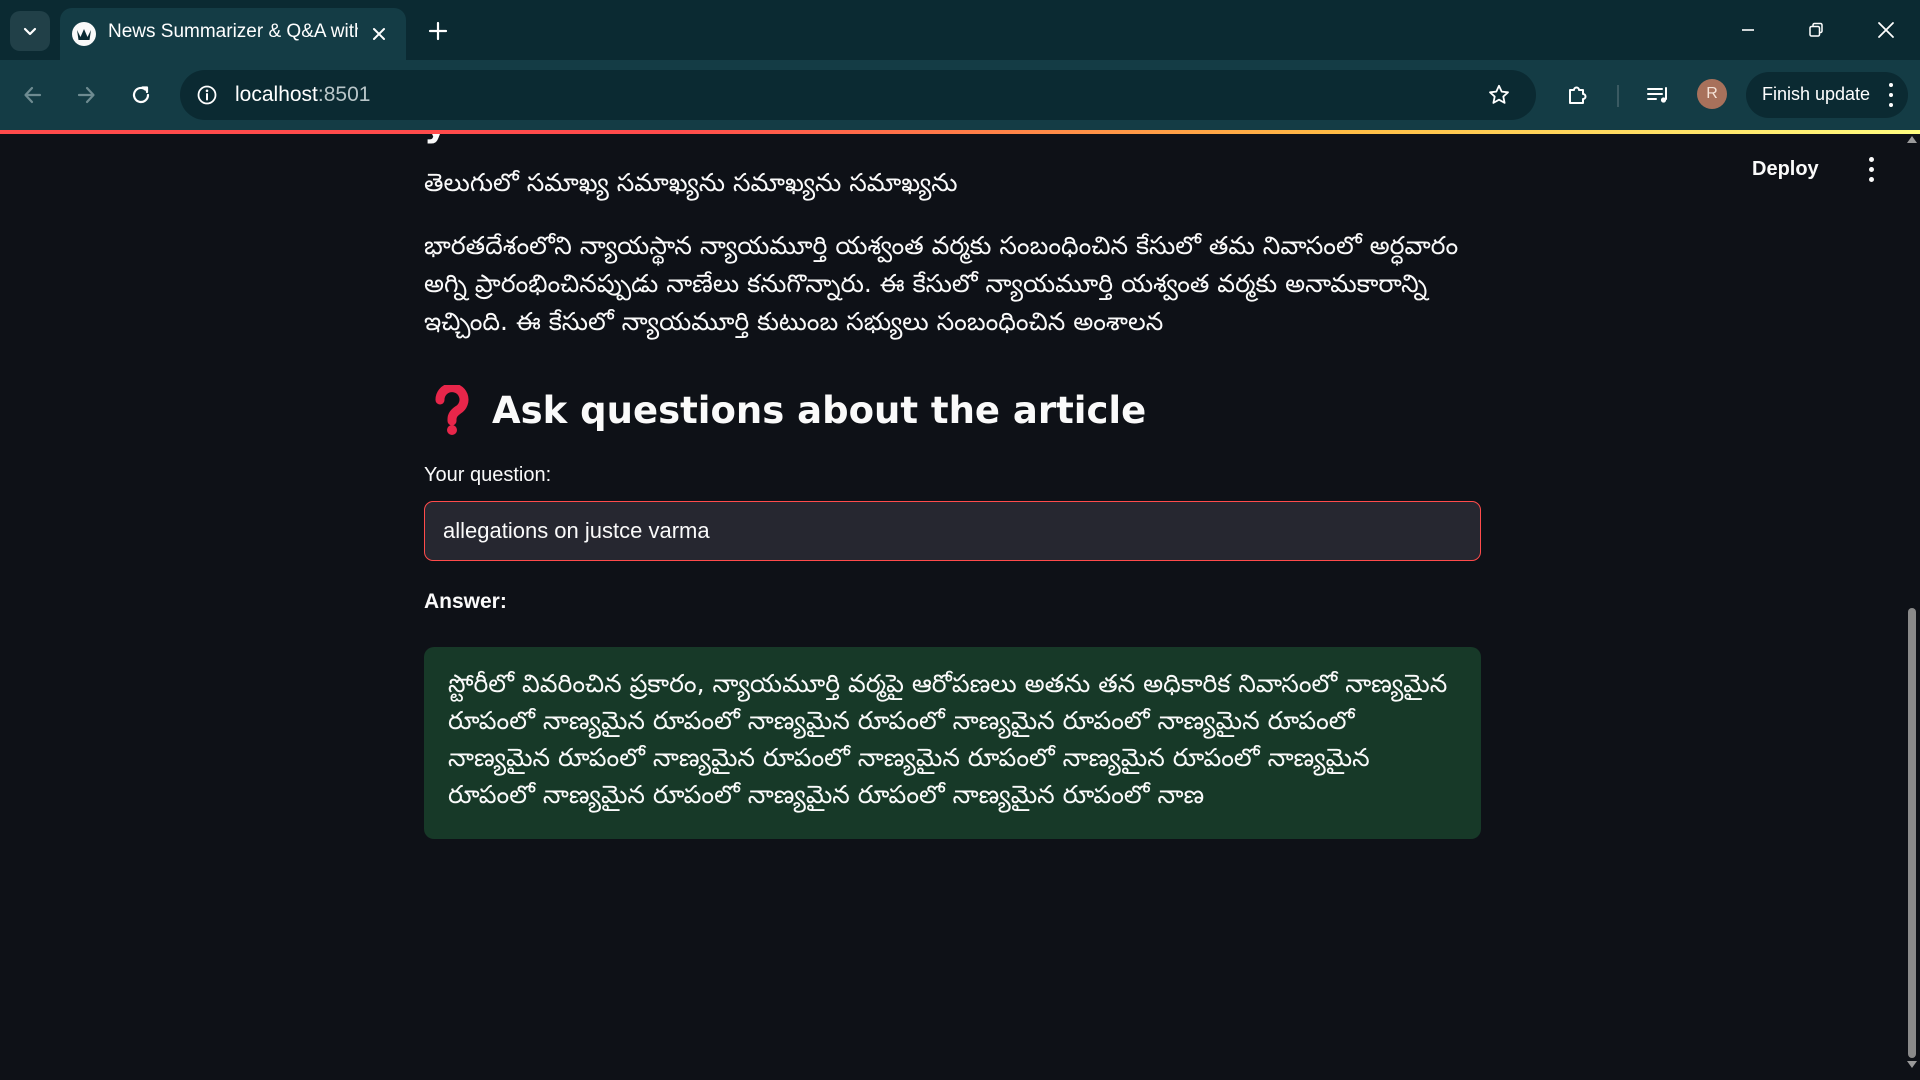 The width and height of the screenshot is (1920, 1080). I want to click on deploy-button: Deploy, so click(1785, 169).